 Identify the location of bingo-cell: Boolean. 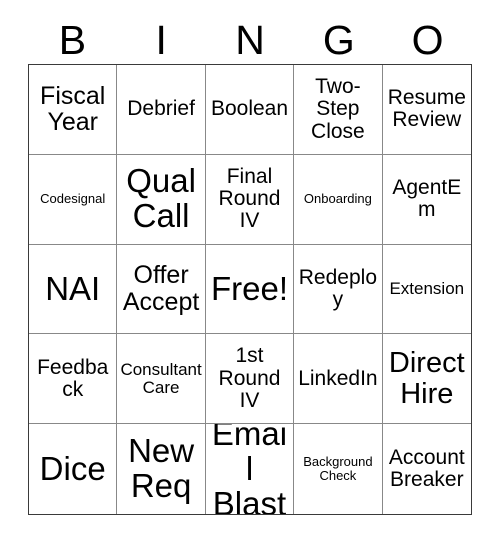
(250, 110).